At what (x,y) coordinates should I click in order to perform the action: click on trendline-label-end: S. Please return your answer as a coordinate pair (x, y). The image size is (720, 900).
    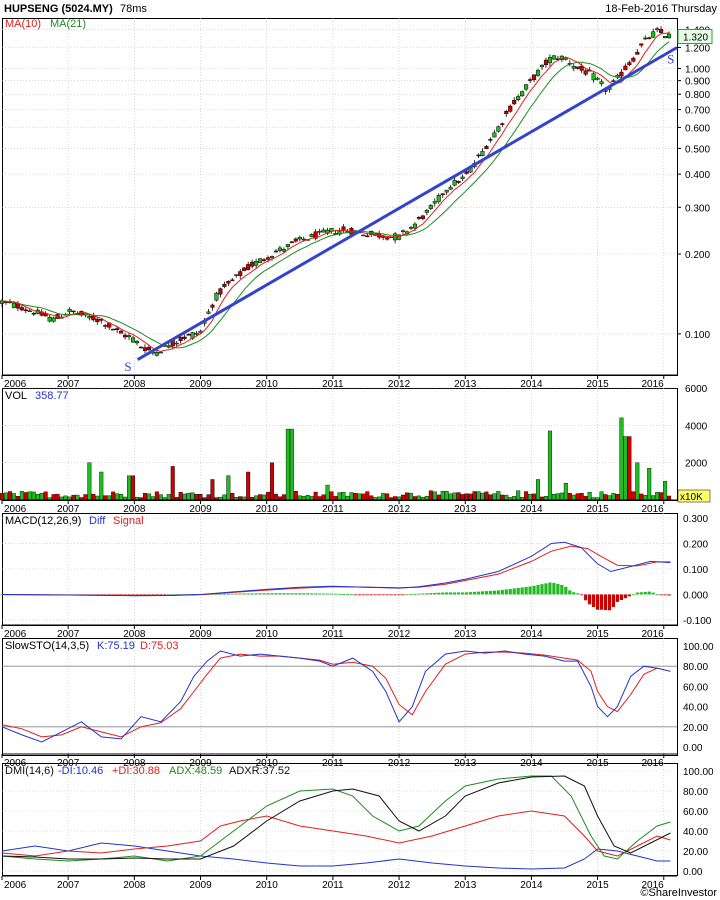
    Looking at the image, I should click on (670, 59).